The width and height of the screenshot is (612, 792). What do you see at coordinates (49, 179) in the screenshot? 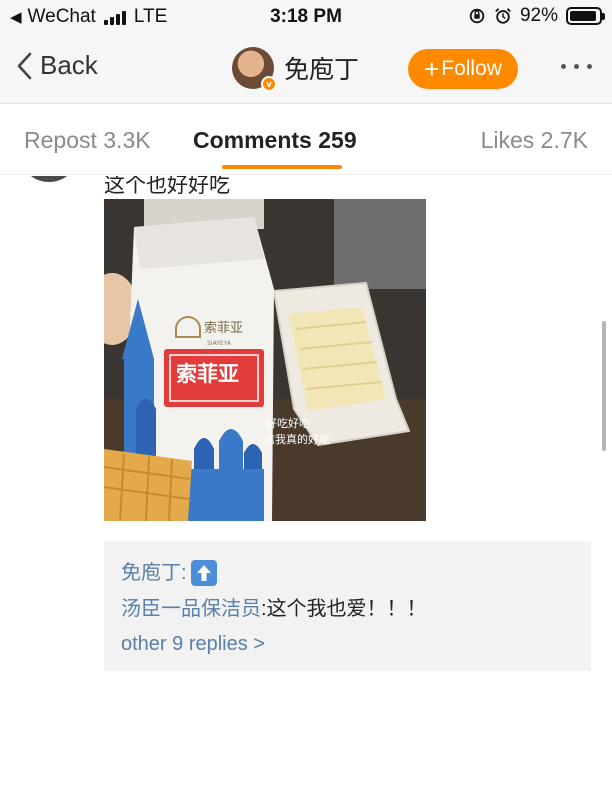
I see `commenter-avatar` at bounding box center [49, 179].